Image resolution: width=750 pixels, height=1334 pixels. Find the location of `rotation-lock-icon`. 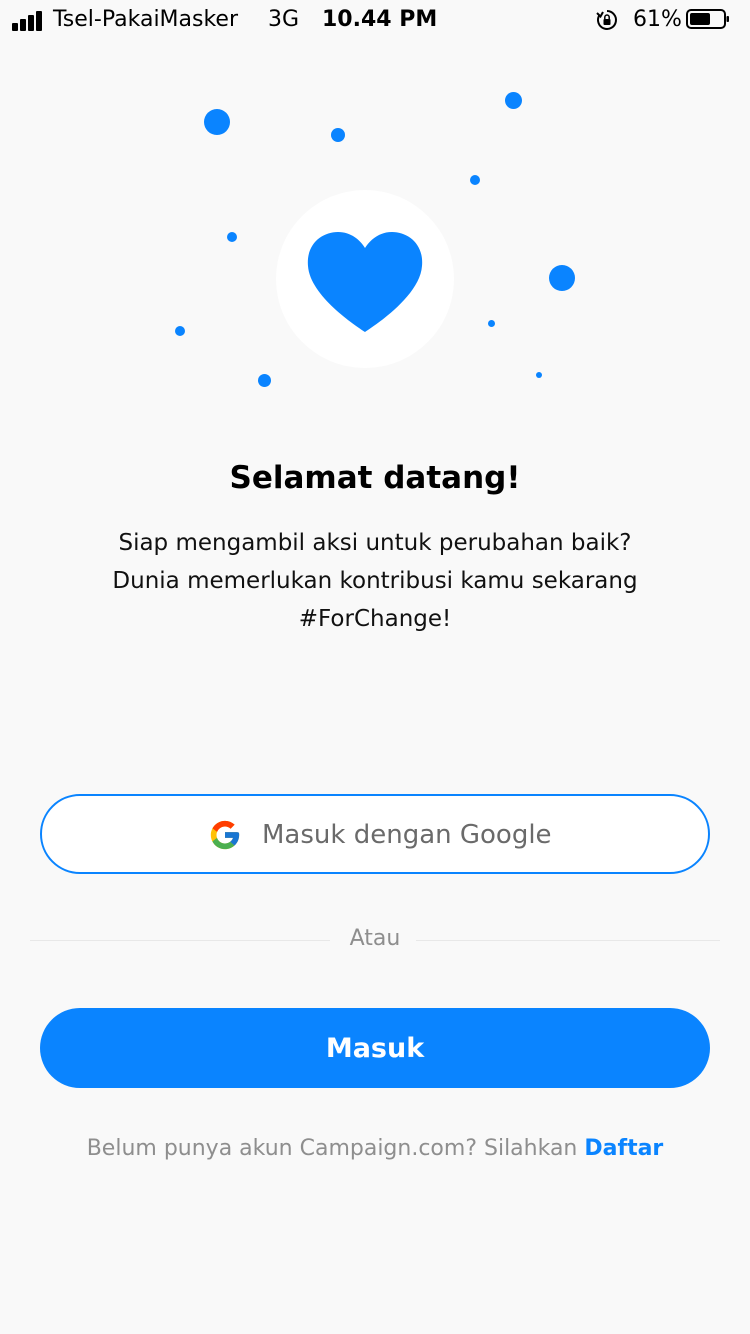

rotation-lock-icon is located at coordinates (606, 20).